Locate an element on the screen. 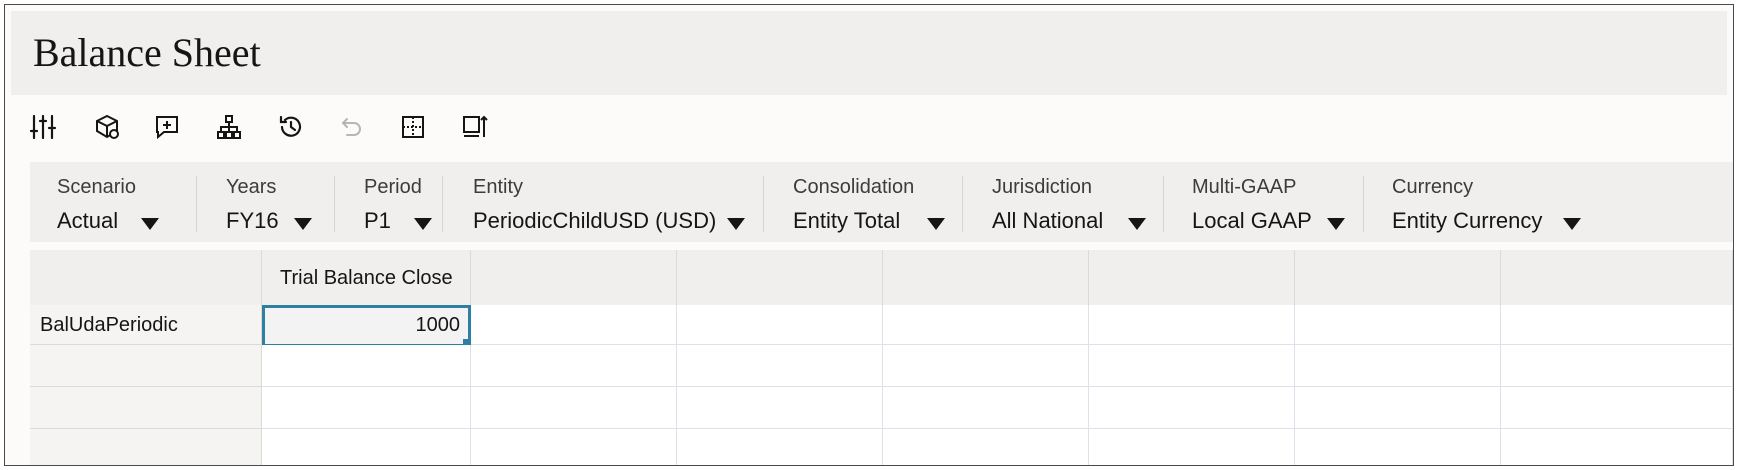 The height and width of the screenshot is (470, 1738). pov-label: Entity is located at coordinates (498, 187).